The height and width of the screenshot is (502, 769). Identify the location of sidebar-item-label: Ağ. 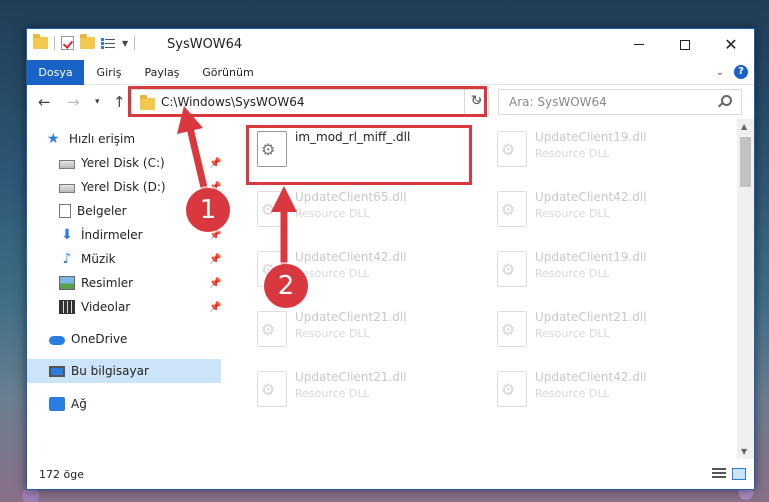
(79, 404).